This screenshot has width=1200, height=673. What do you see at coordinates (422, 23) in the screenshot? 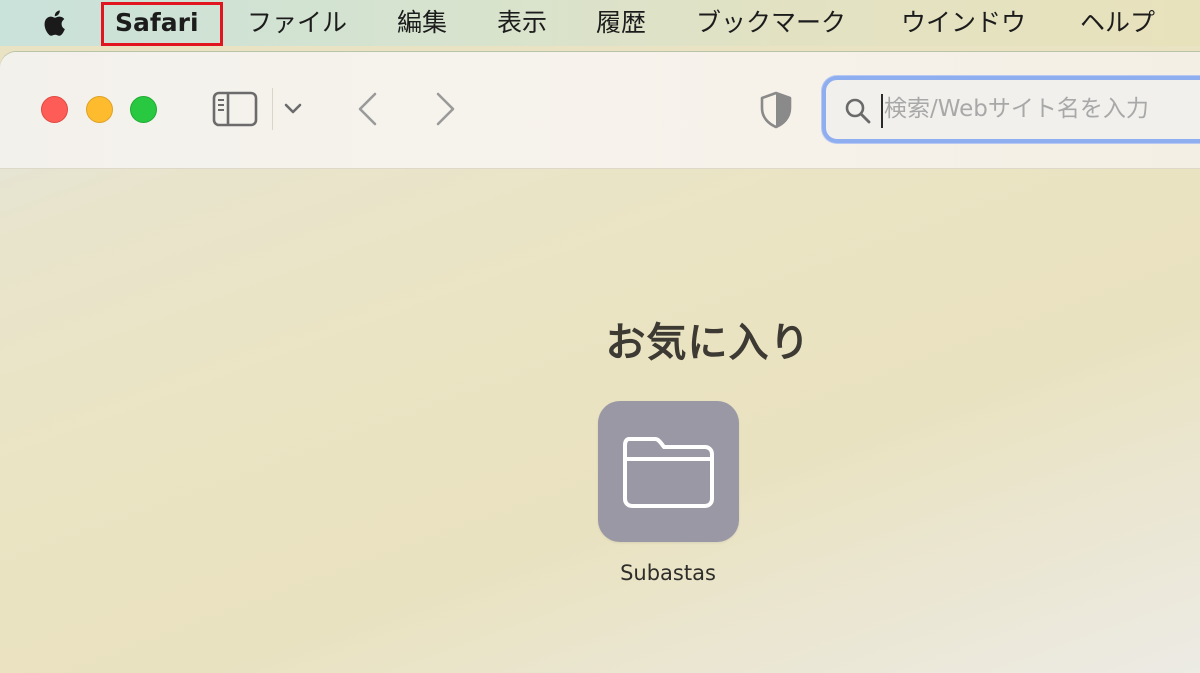
I see `menu-edit: 編集` at bounding box center [422, 23].